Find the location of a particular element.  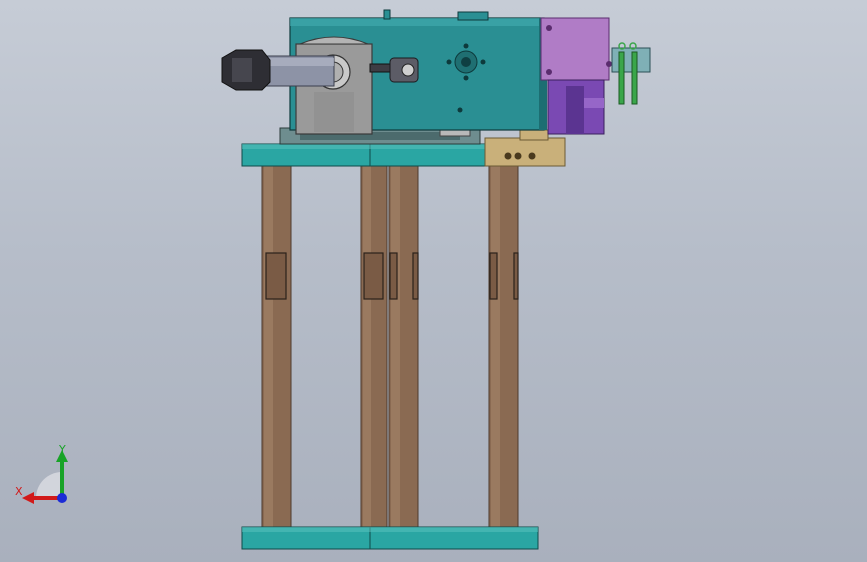

z-axis-dot is located at coordinates (62, 498).